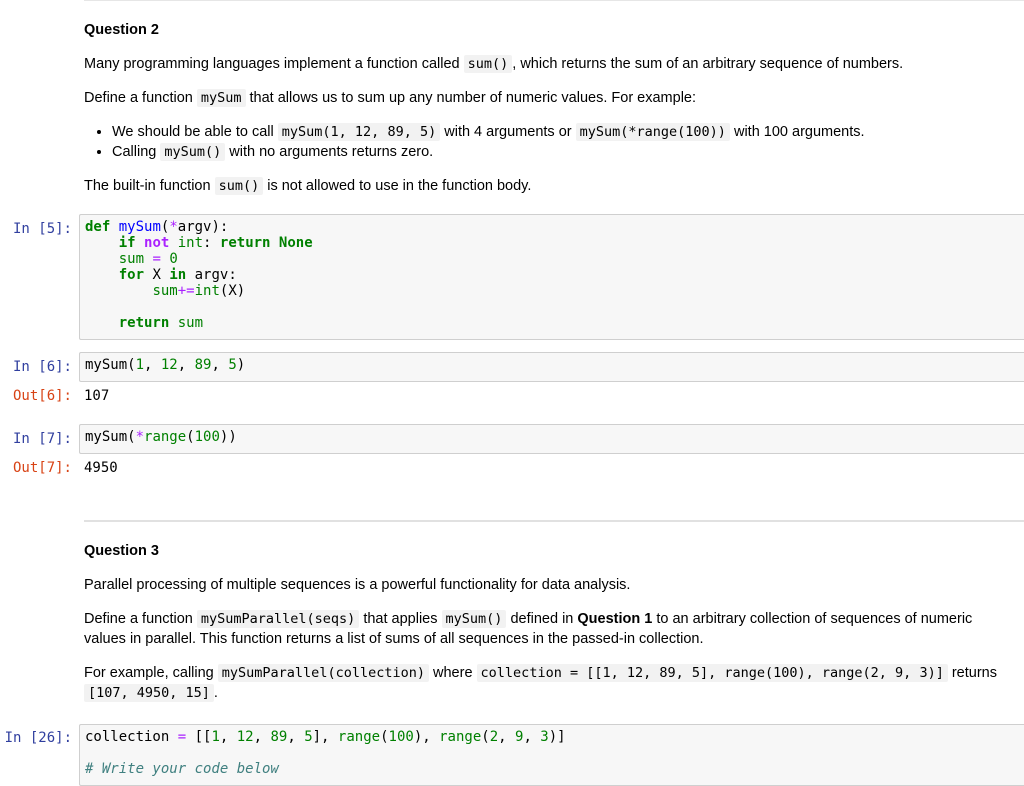 Image resolution: width=1024 pixels, height=786 pixels. Describe the element at coordinates (615, 619) in the screenshot. I see `bold-reference: Question 1` at that location.